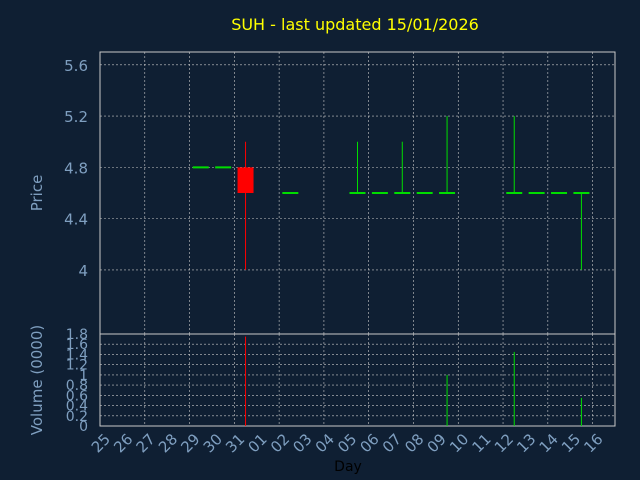 Image resolution: width=640 pixels, height=480 pixels. Describe the element at coordinates (245, 180) in the screenshot. I see `candle-body` at that location.